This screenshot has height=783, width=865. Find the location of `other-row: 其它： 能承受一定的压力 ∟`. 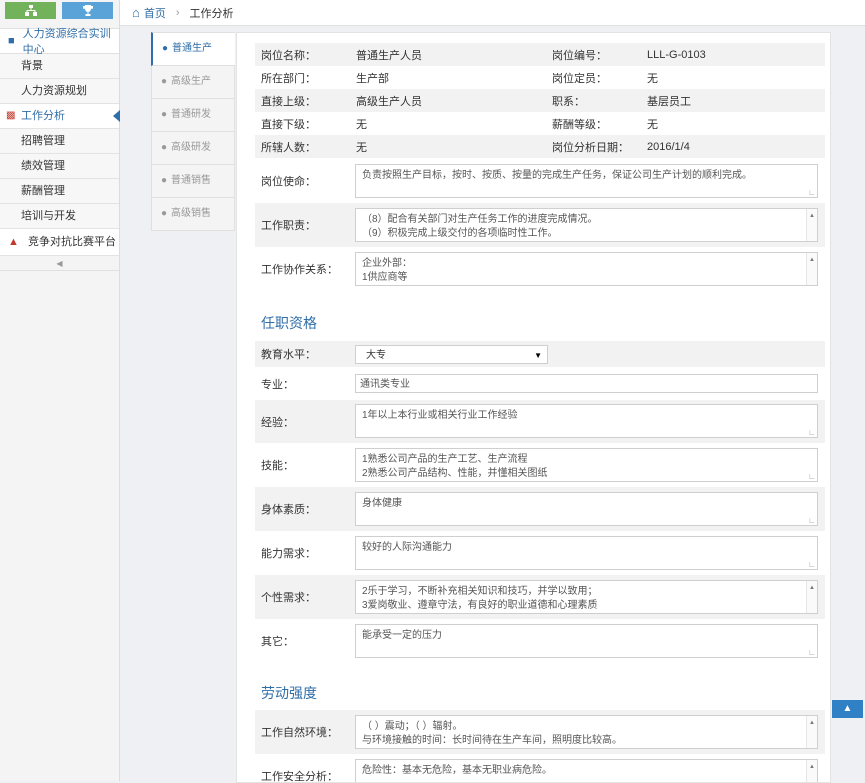

other-row: 其它： 能承受一定的压力 ∟ is located at coordinates (540, 641).